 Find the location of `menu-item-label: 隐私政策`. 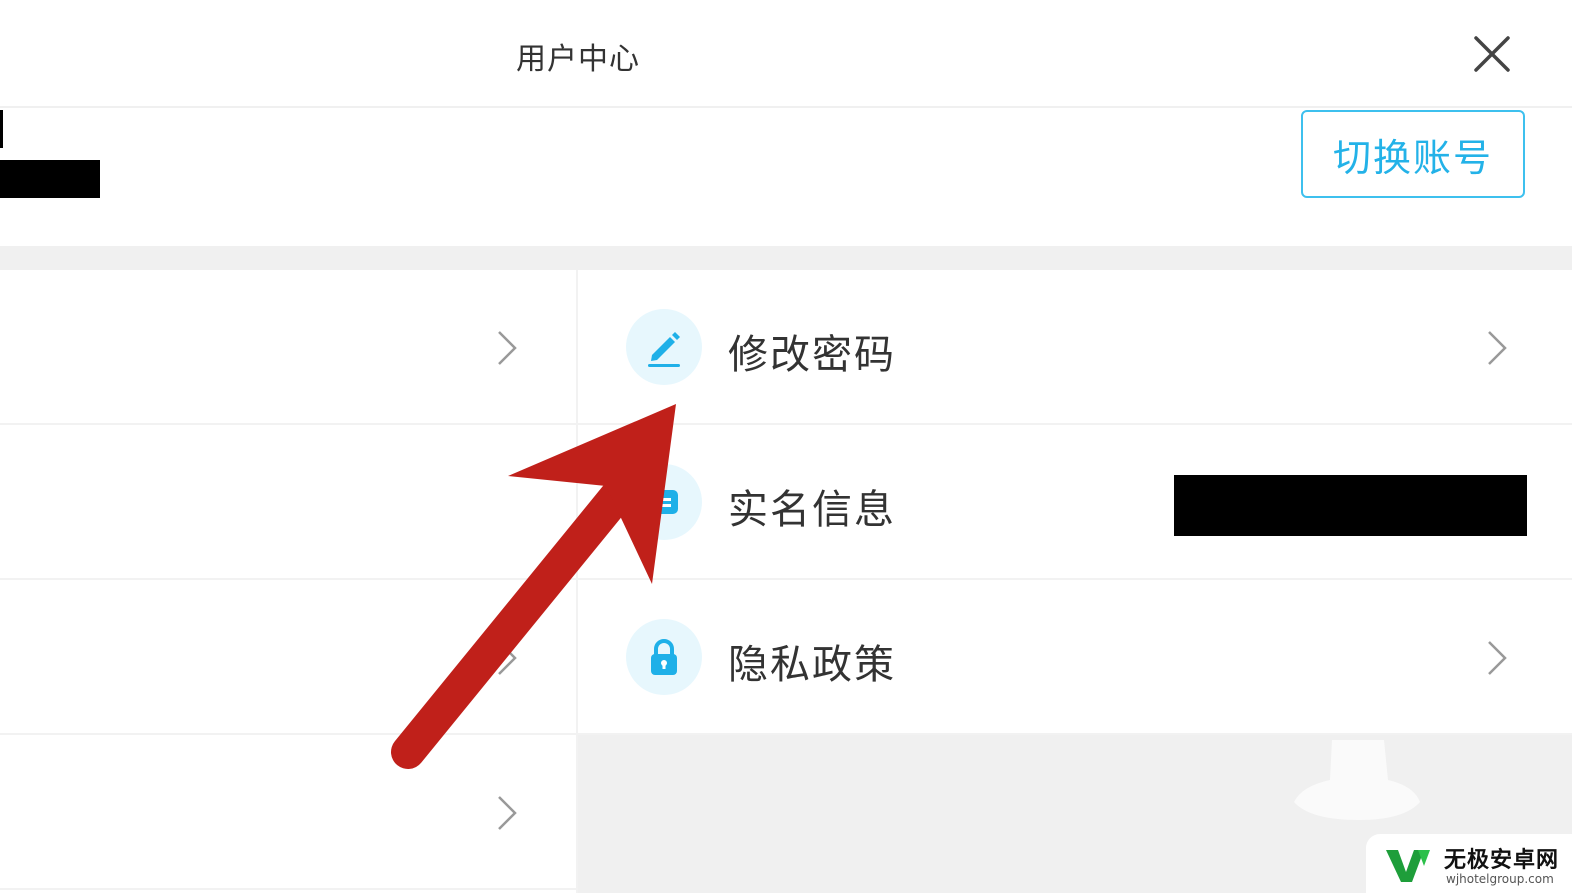

menu-item-label: 隐私政策 is located at coordinates (812, 665).